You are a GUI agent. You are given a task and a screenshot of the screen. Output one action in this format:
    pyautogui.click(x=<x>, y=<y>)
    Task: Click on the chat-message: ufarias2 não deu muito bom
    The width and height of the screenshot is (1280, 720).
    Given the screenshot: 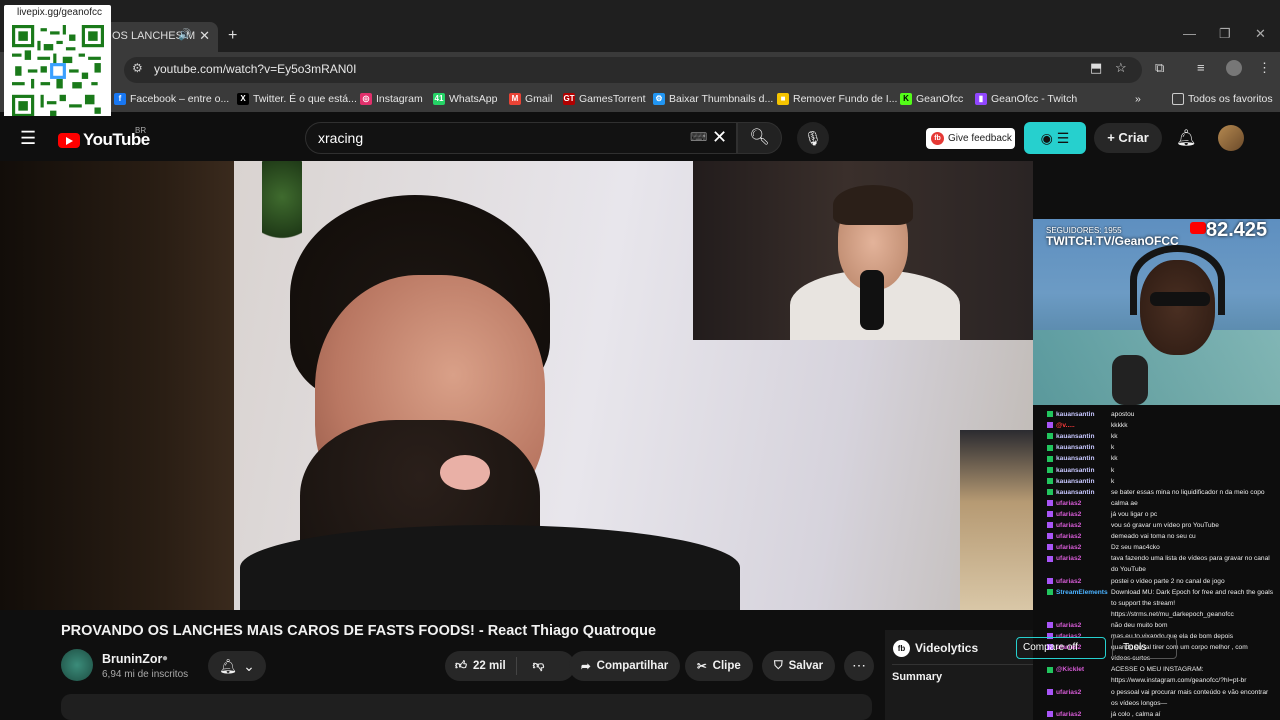 What is the action you would take?
    pyautogui.click(x=1162, y=625)
    